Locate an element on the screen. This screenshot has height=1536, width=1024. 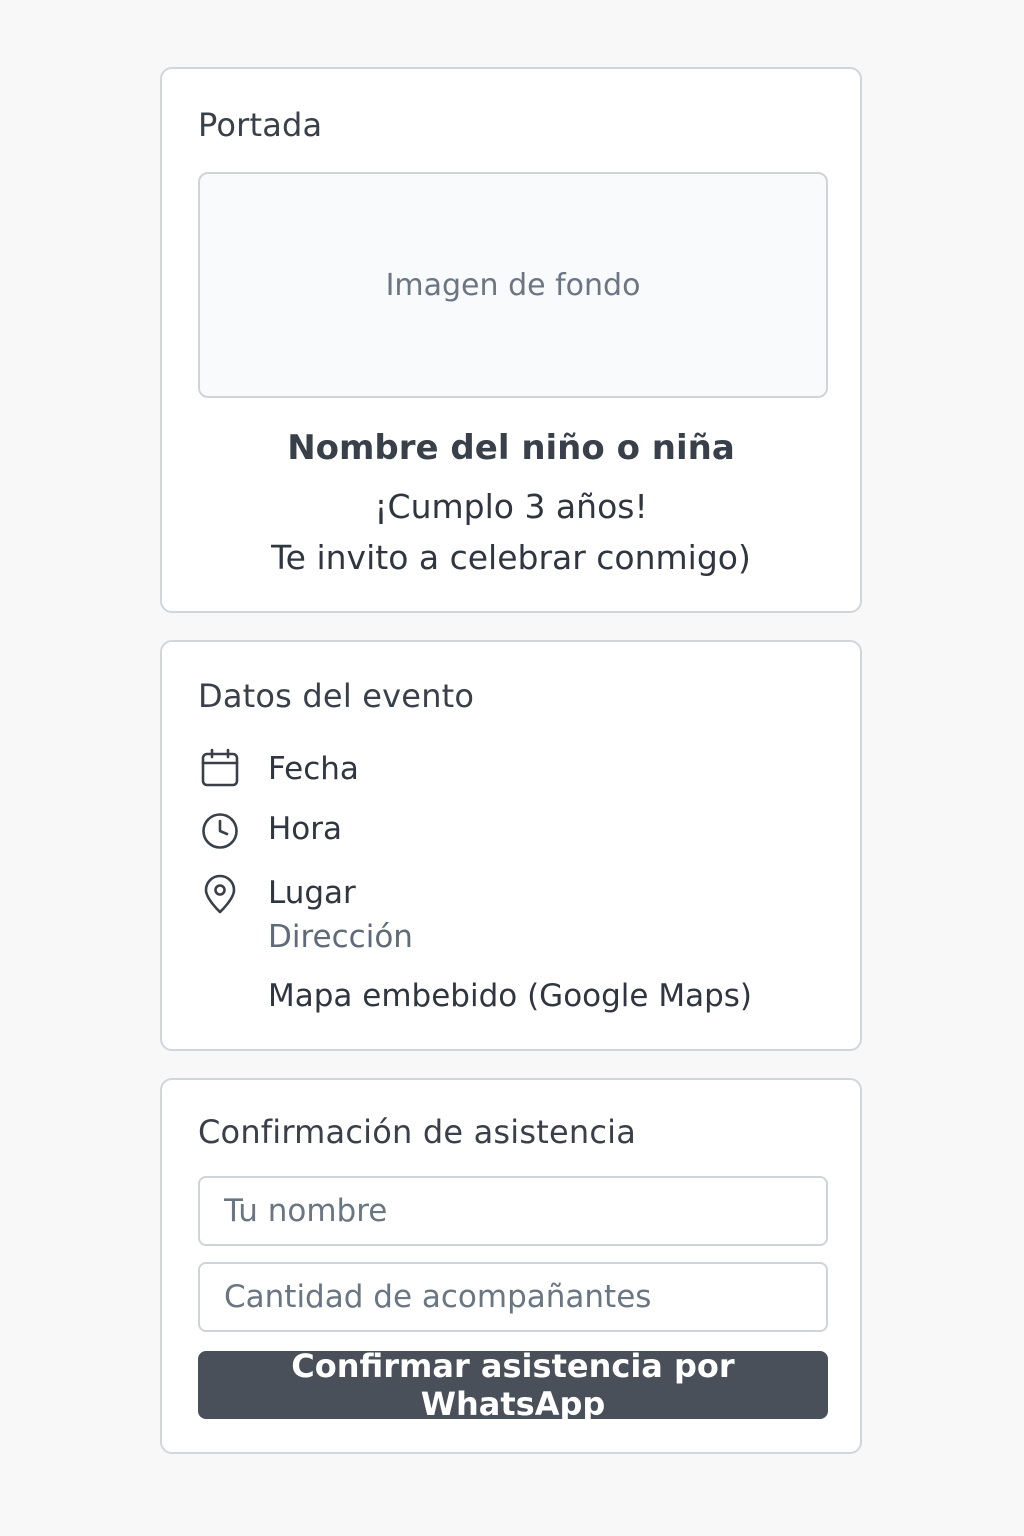
confirm-whatsapp-button: Confirmar asistencia por WhatsApp is located at coordinates (513, 1385).